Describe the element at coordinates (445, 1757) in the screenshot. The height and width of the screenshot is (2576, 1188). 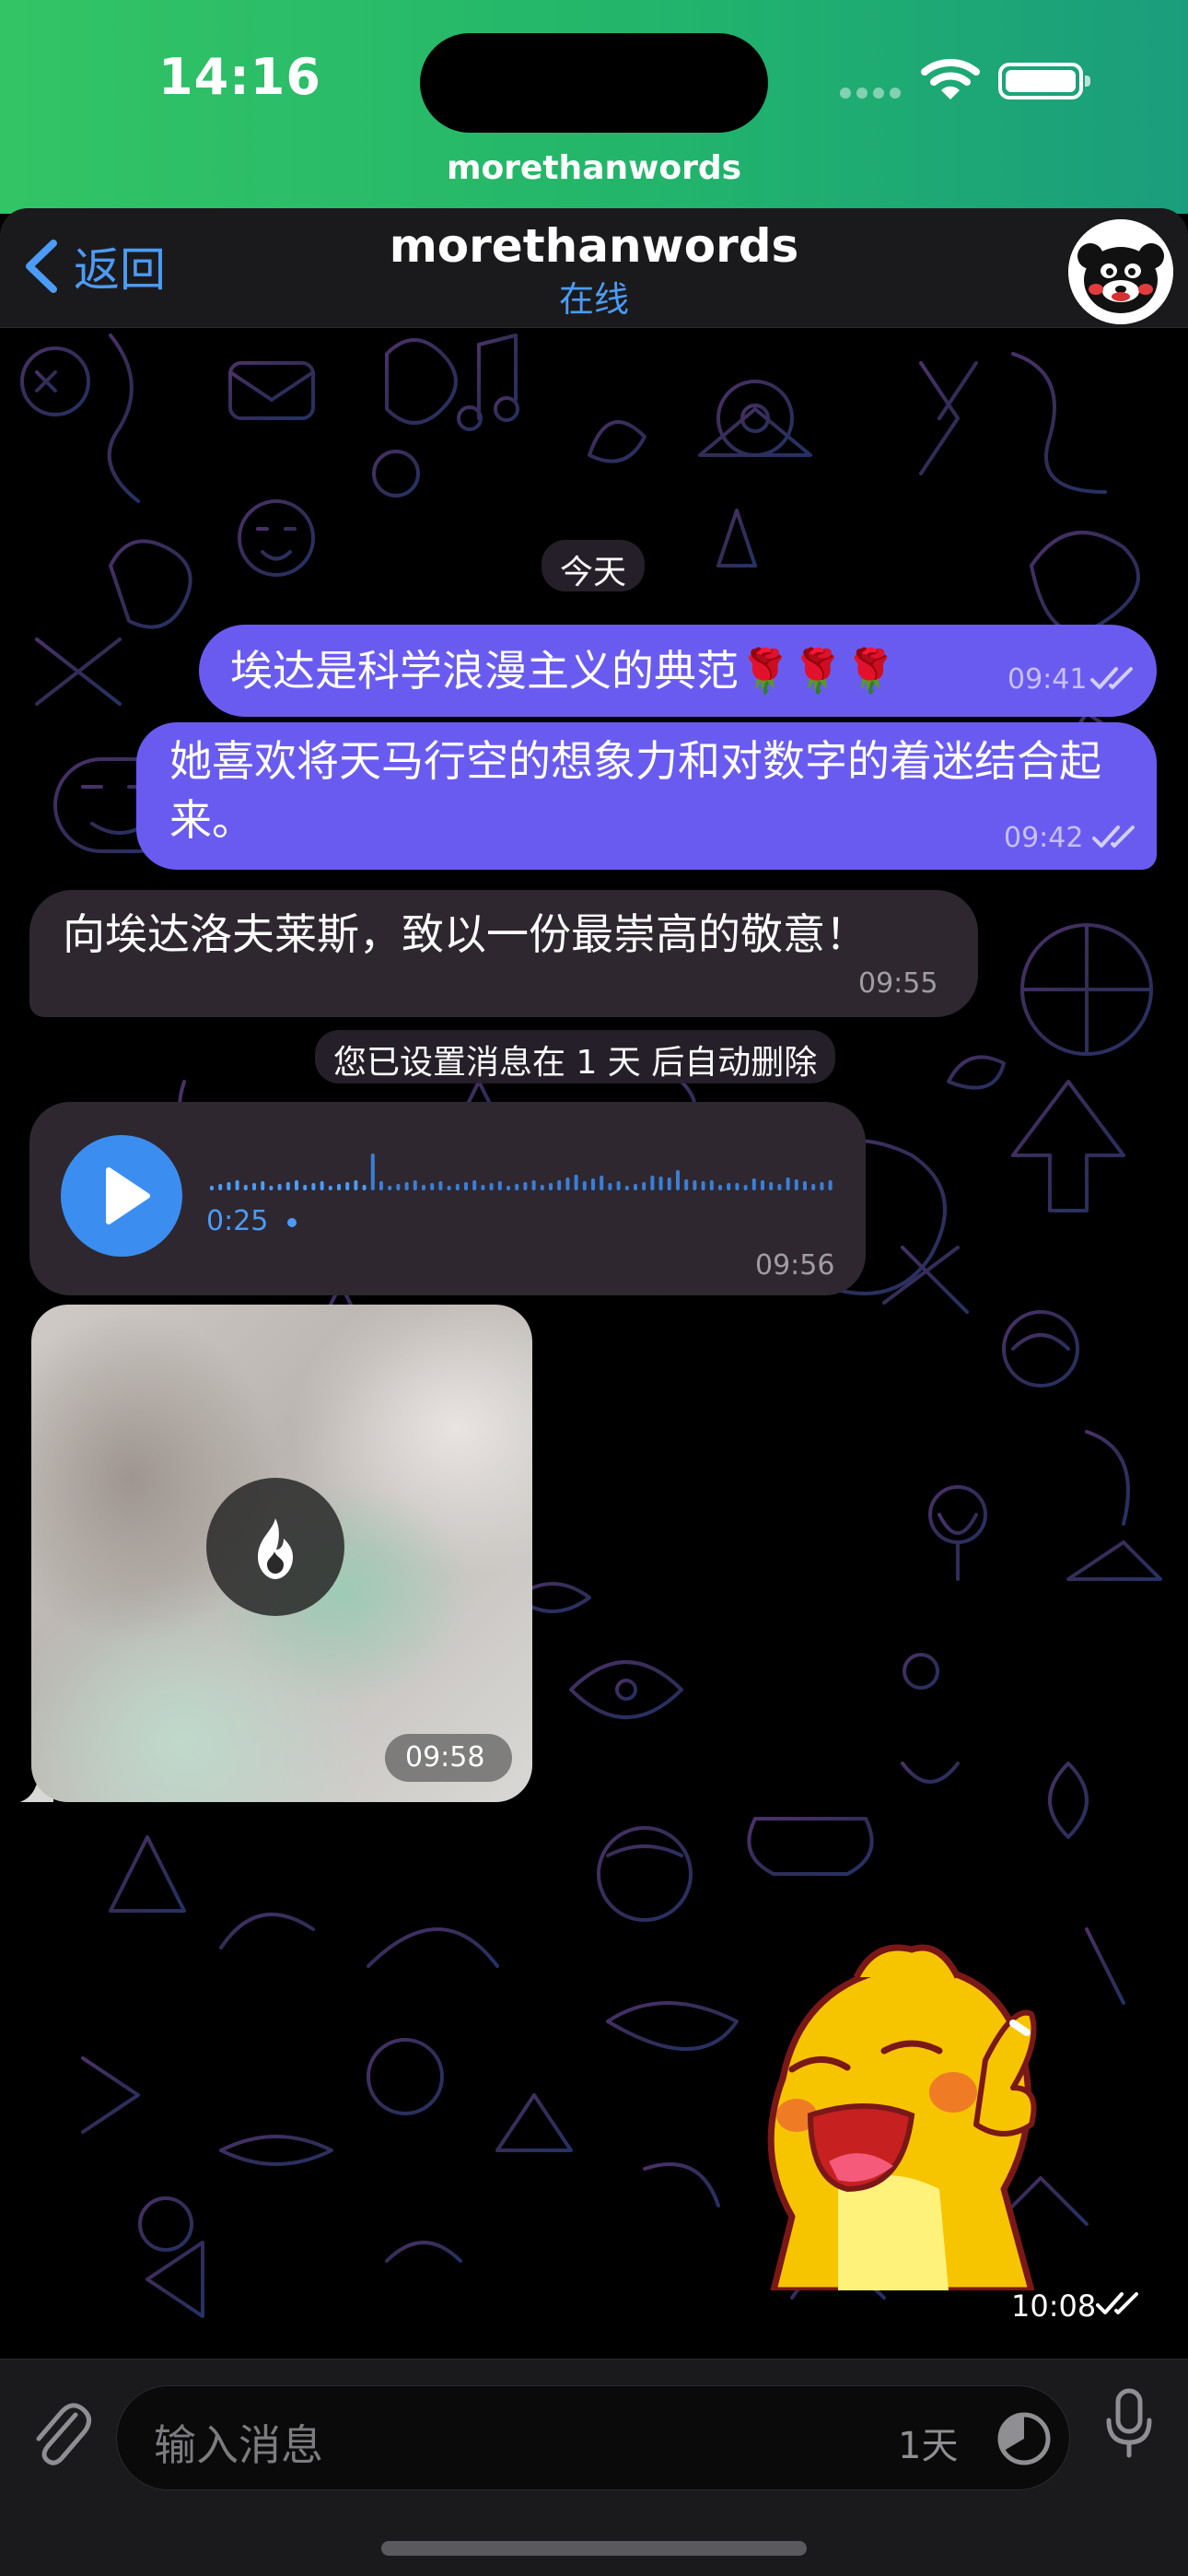
I see `message-time: 09:58` at that location.